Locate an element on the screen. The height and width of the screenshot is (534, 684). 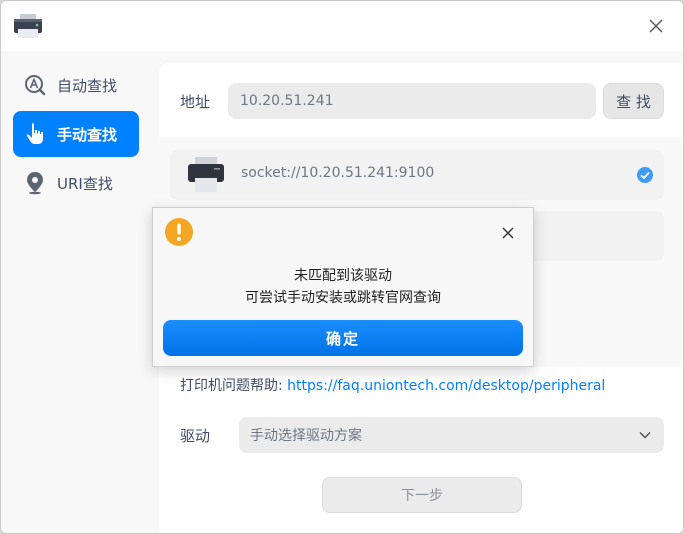
checkmark-icon is located at coordinates (645, 175).